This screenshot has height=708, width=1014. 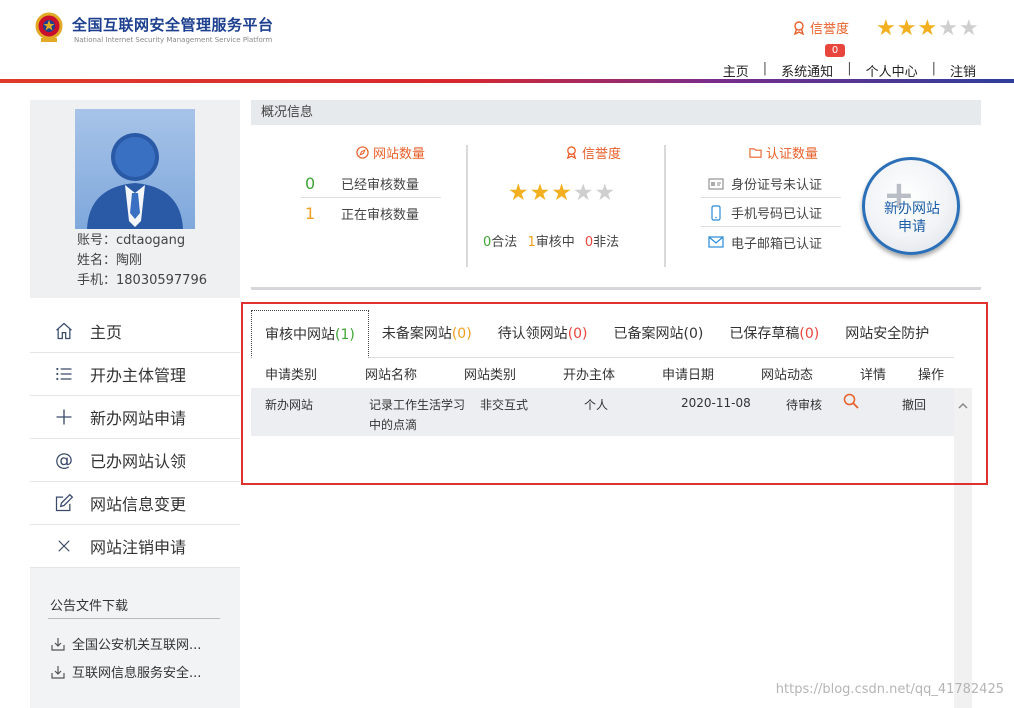 What do you see at coordinates (716, 212) in the screenshot?
I see `phone-icon` at bounding box center [716, 212].